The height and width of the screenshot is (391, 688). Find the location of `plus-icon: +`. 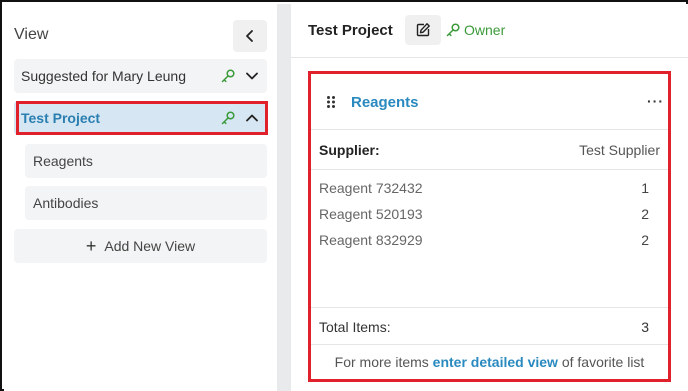

plus-icon: + is located at coordinates (91, 246).